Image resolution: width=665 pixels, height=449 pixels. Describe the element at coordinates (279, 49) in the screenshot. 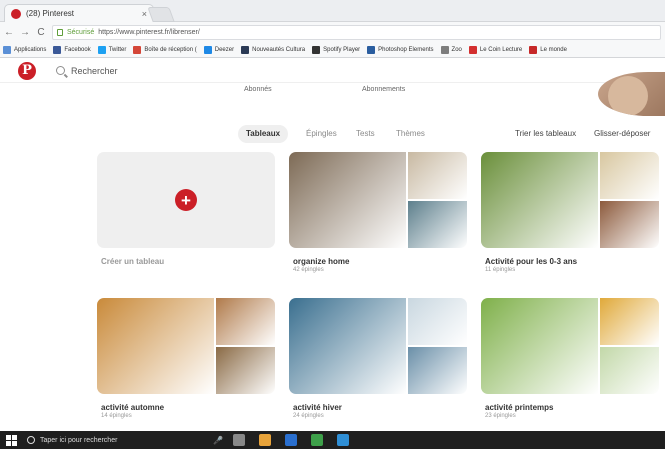

I see `bookmark-label: Nouveautés Cultura` at that location.